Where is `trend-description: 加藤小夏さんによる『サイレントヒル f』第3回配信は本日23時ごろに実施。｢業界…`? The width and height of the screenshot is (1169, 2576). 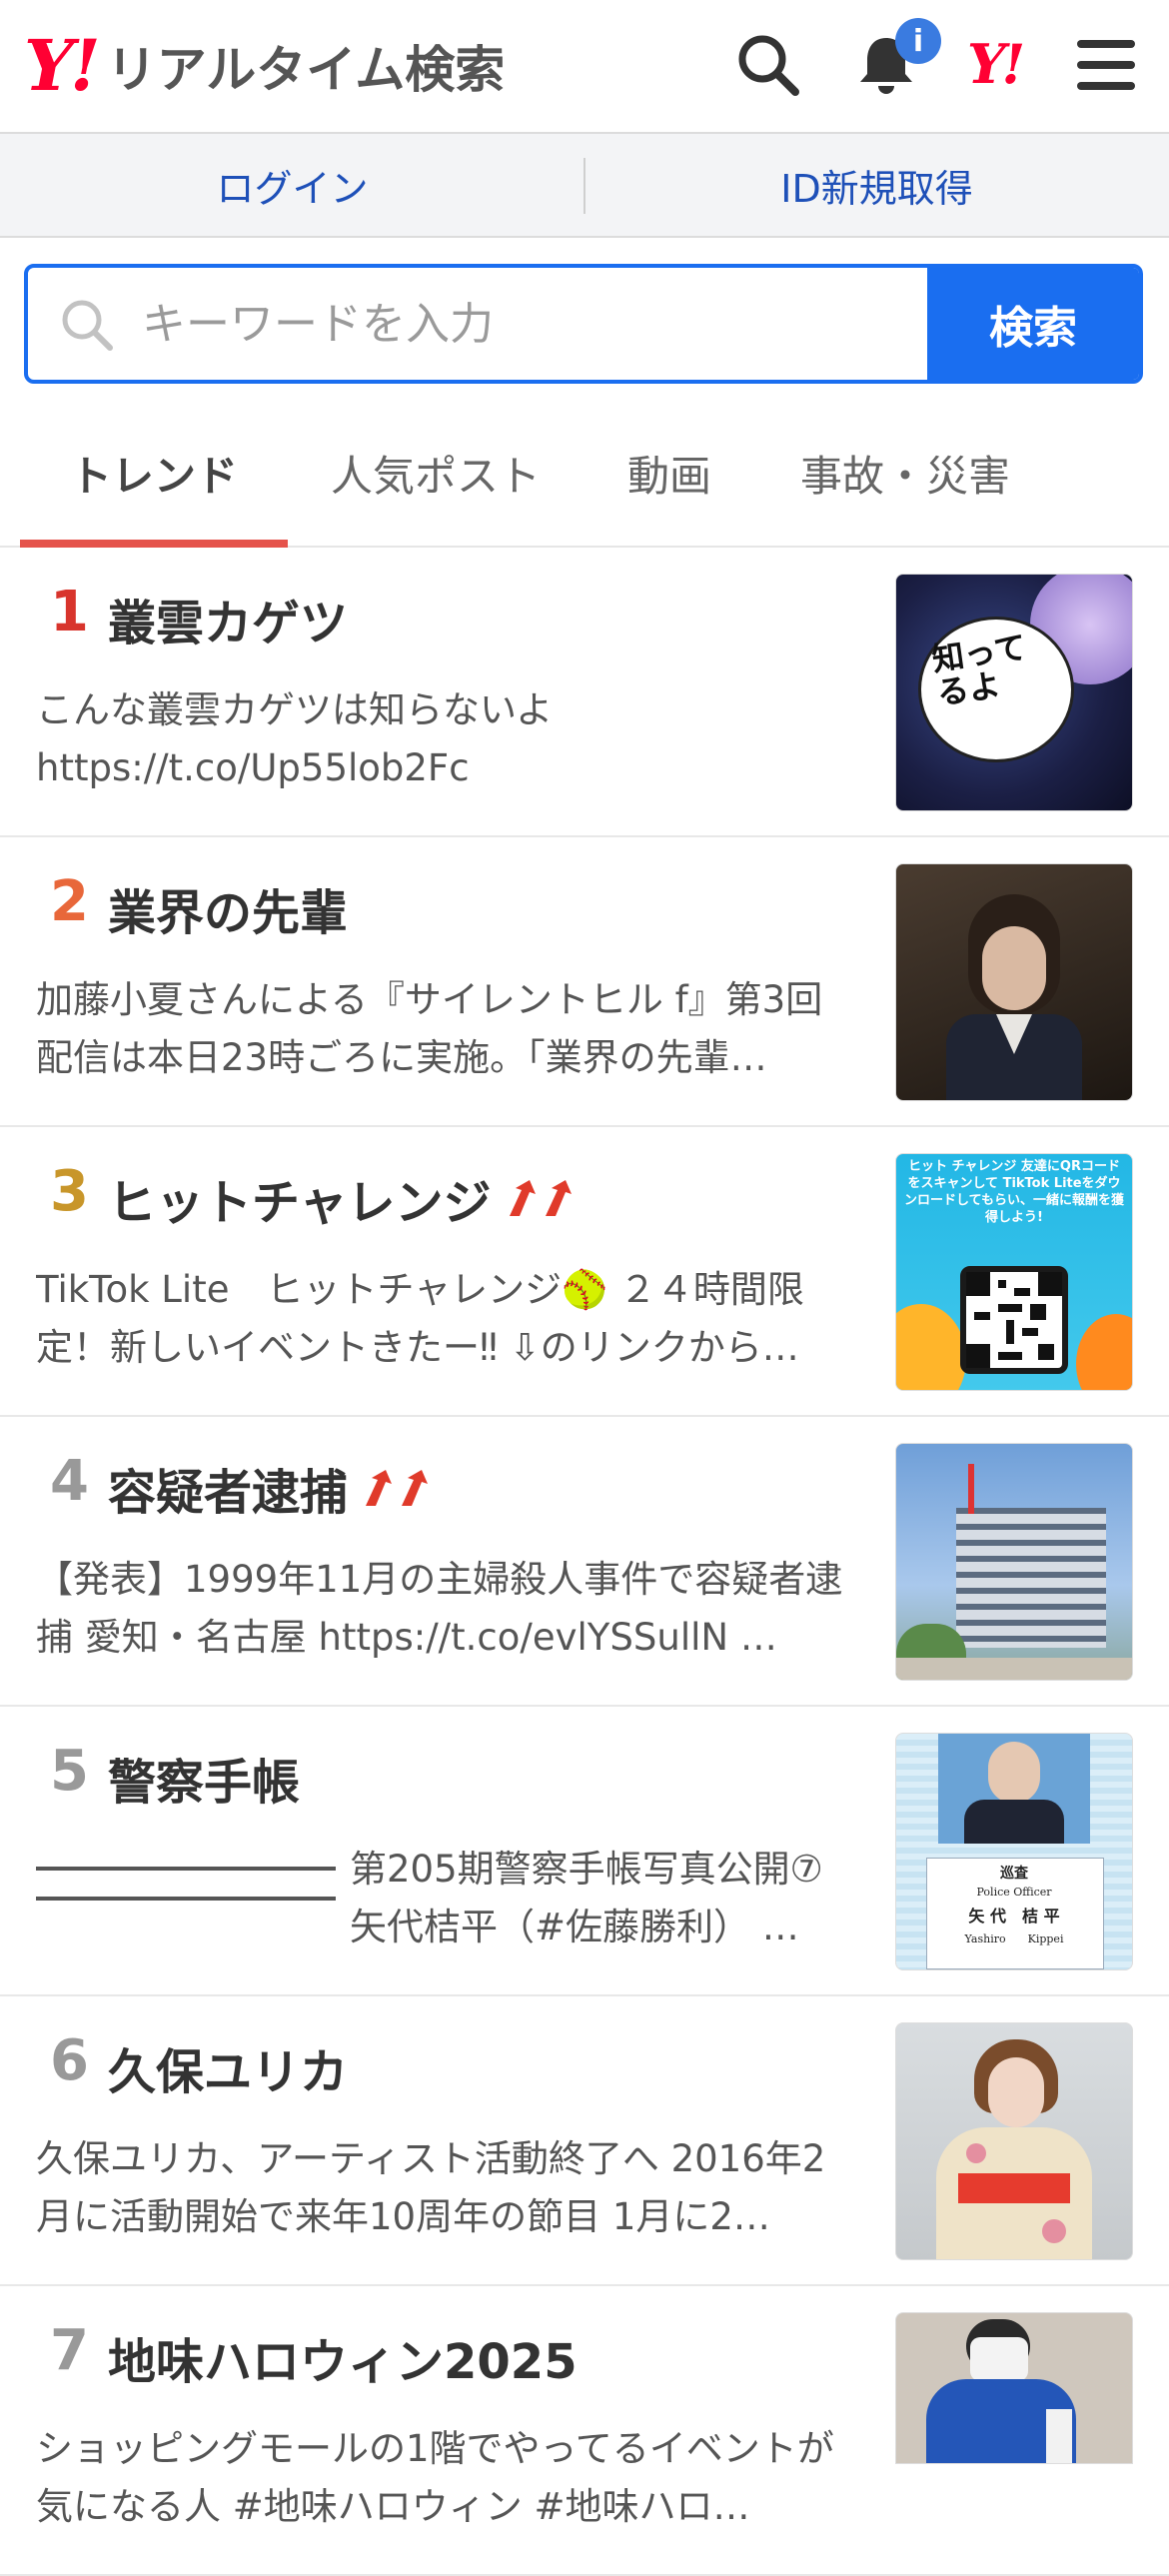 trend-description: 加藤小夏さんによる『サイレントヒル f』第3回配信は本日23時ごろに実施。｢業界… is located at coordinates (430, 1028).